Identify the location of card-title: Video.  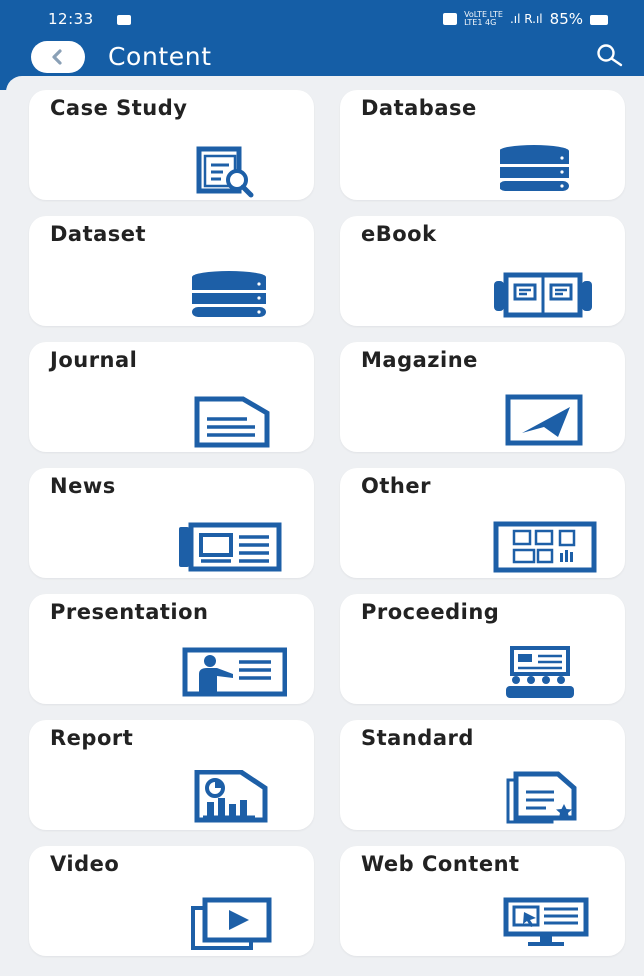
(85, 864).